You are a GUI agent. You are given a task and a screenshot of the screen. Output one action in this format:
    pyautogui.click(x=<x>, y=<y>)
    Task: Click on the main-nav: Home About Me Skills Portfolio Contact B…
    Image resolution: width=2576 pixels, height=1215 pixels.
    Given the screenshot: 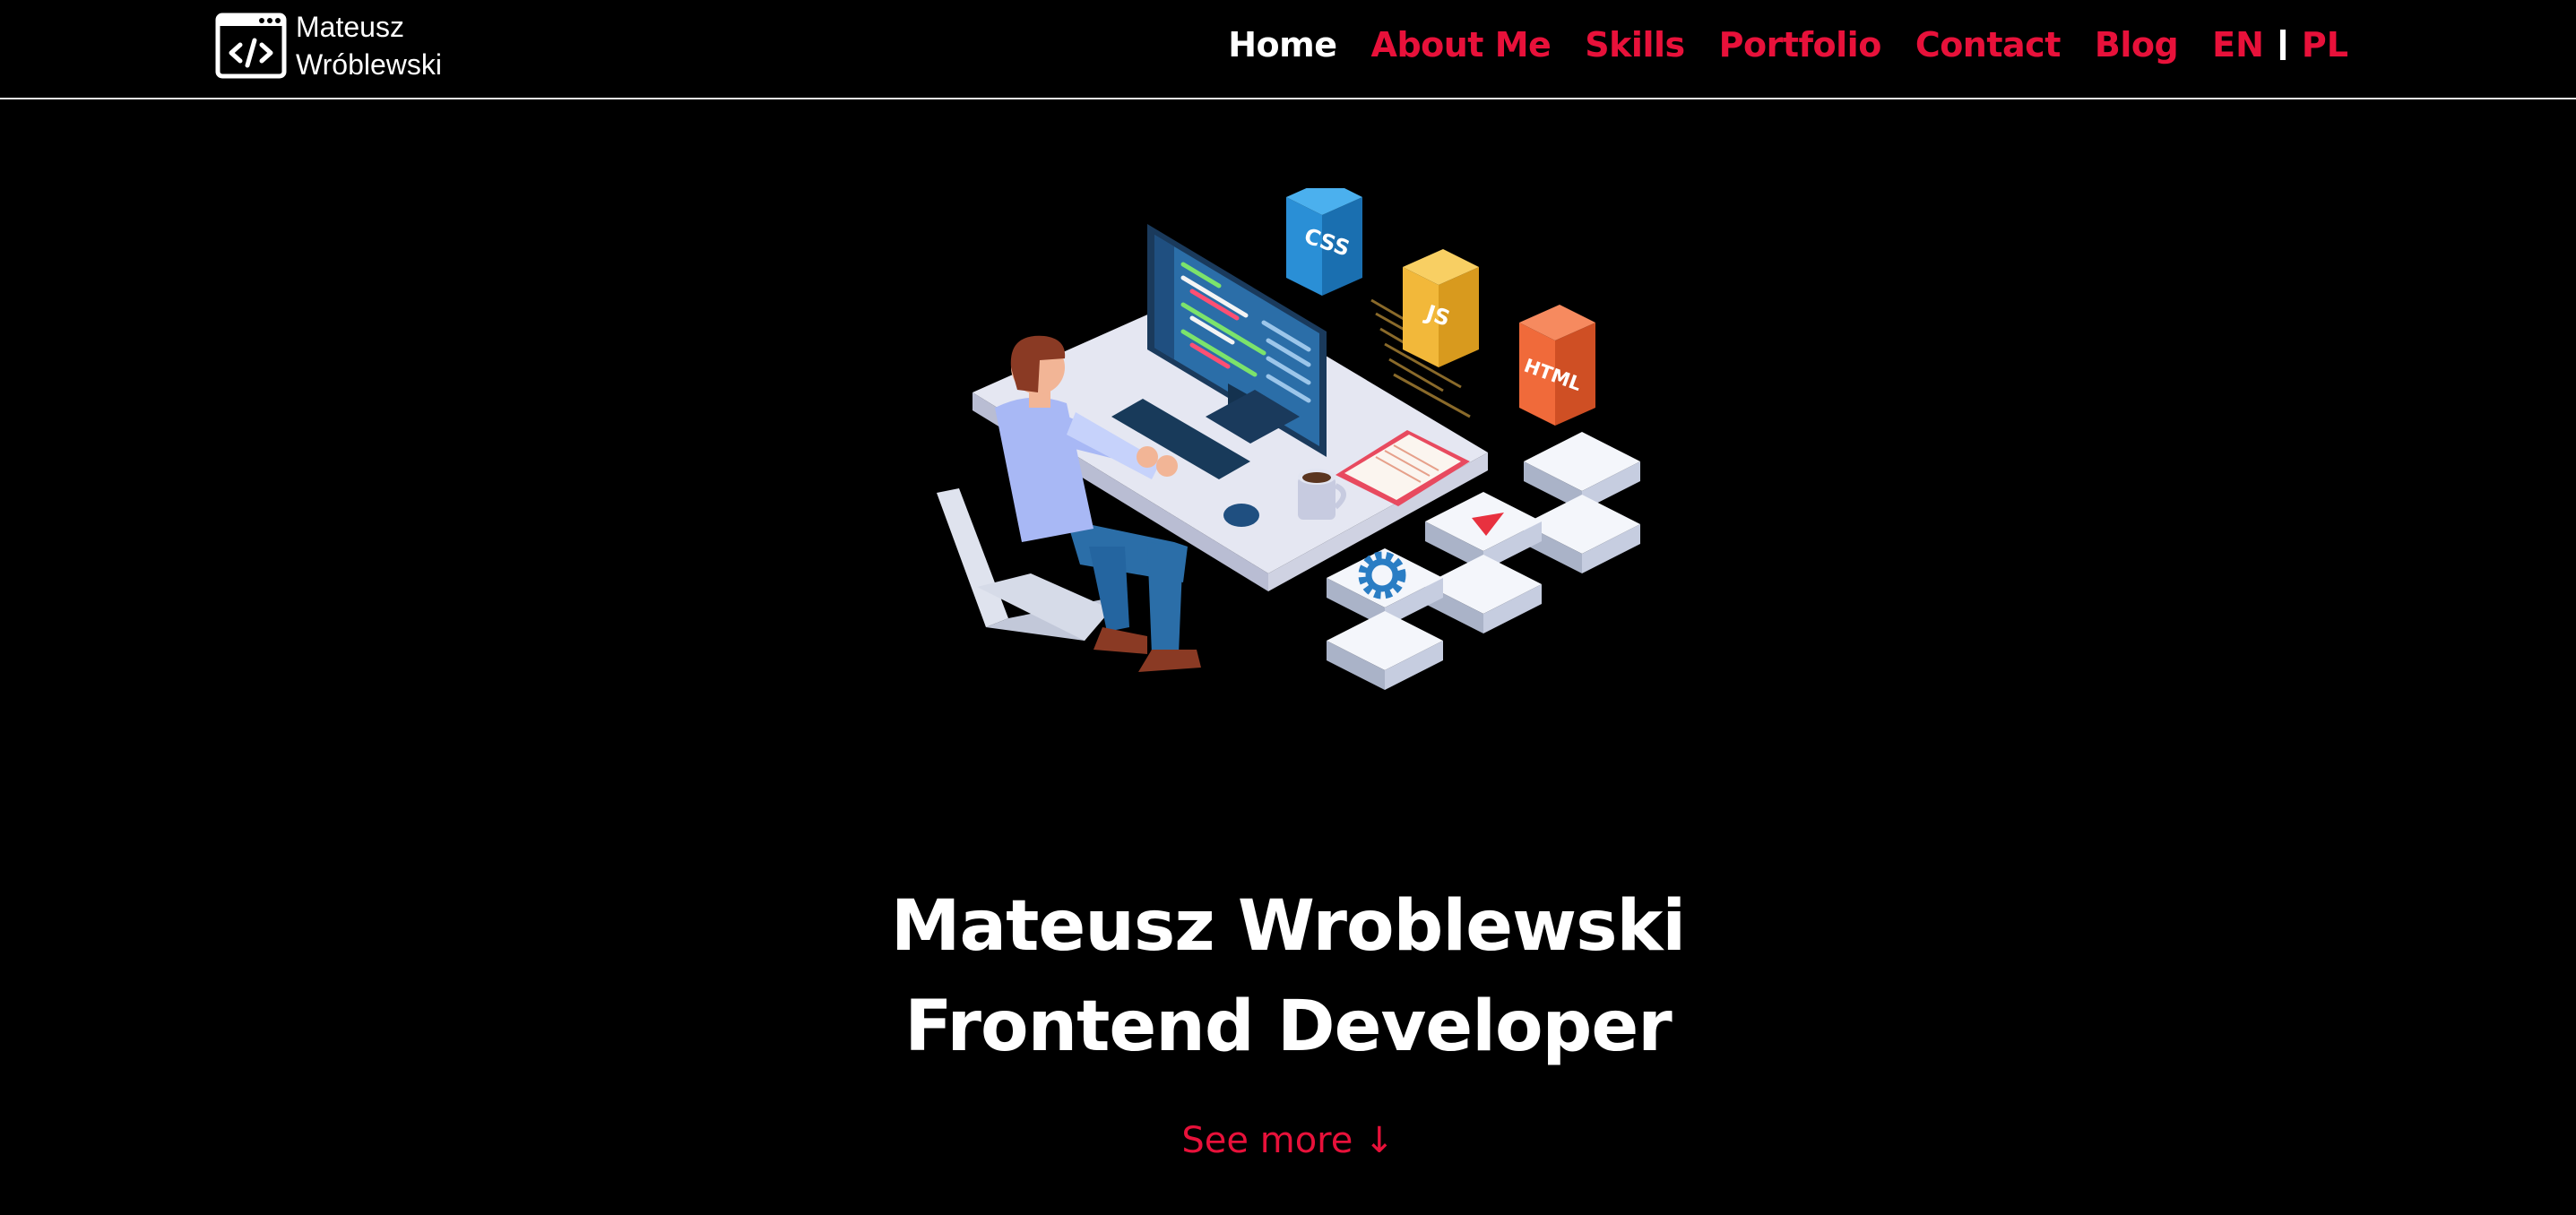 What is the action you would take?
    pyautogui.click(x=1788, y=45)
    